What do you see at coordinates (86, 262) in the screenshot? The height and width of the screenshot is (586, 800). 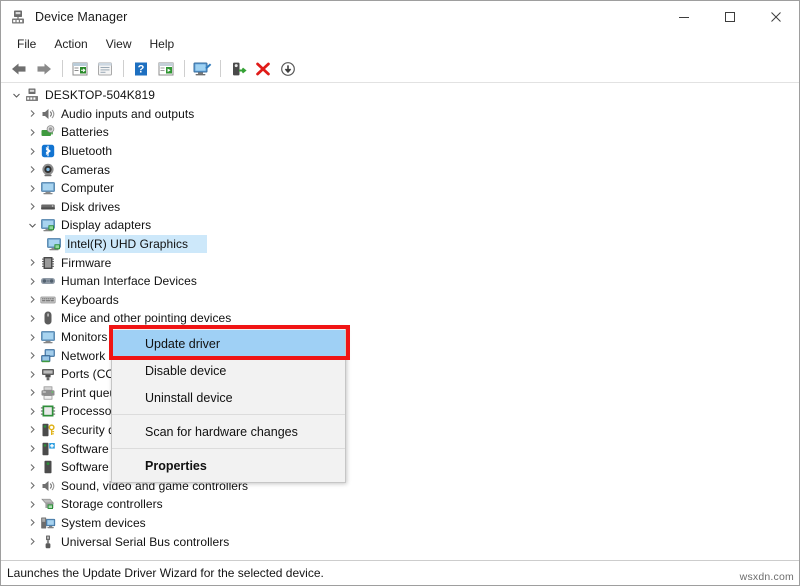 I see `tree-row-label: Firmware` at bounding box center [86, 262].